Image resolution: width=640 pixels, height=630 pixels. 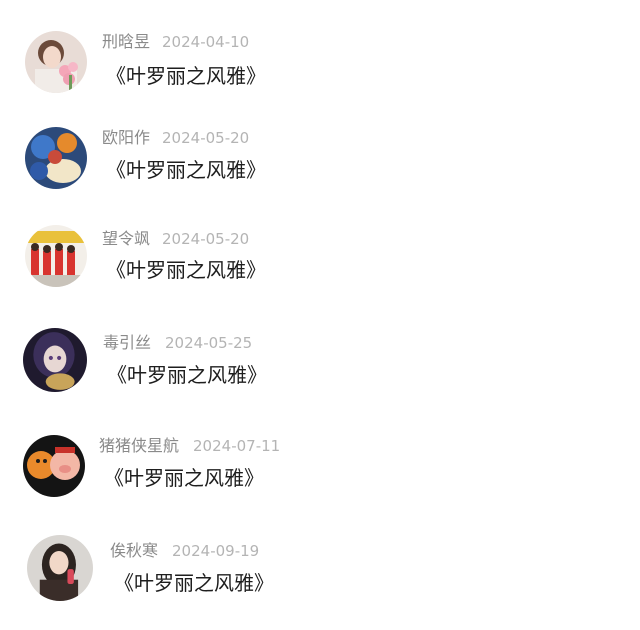 What do you see at coordinates (320, 172) in the screenshot?
I see `comment-item: 欧阳作 2024-05-20 《叶罗丽之风雅》` at bounding box center [320, 172].